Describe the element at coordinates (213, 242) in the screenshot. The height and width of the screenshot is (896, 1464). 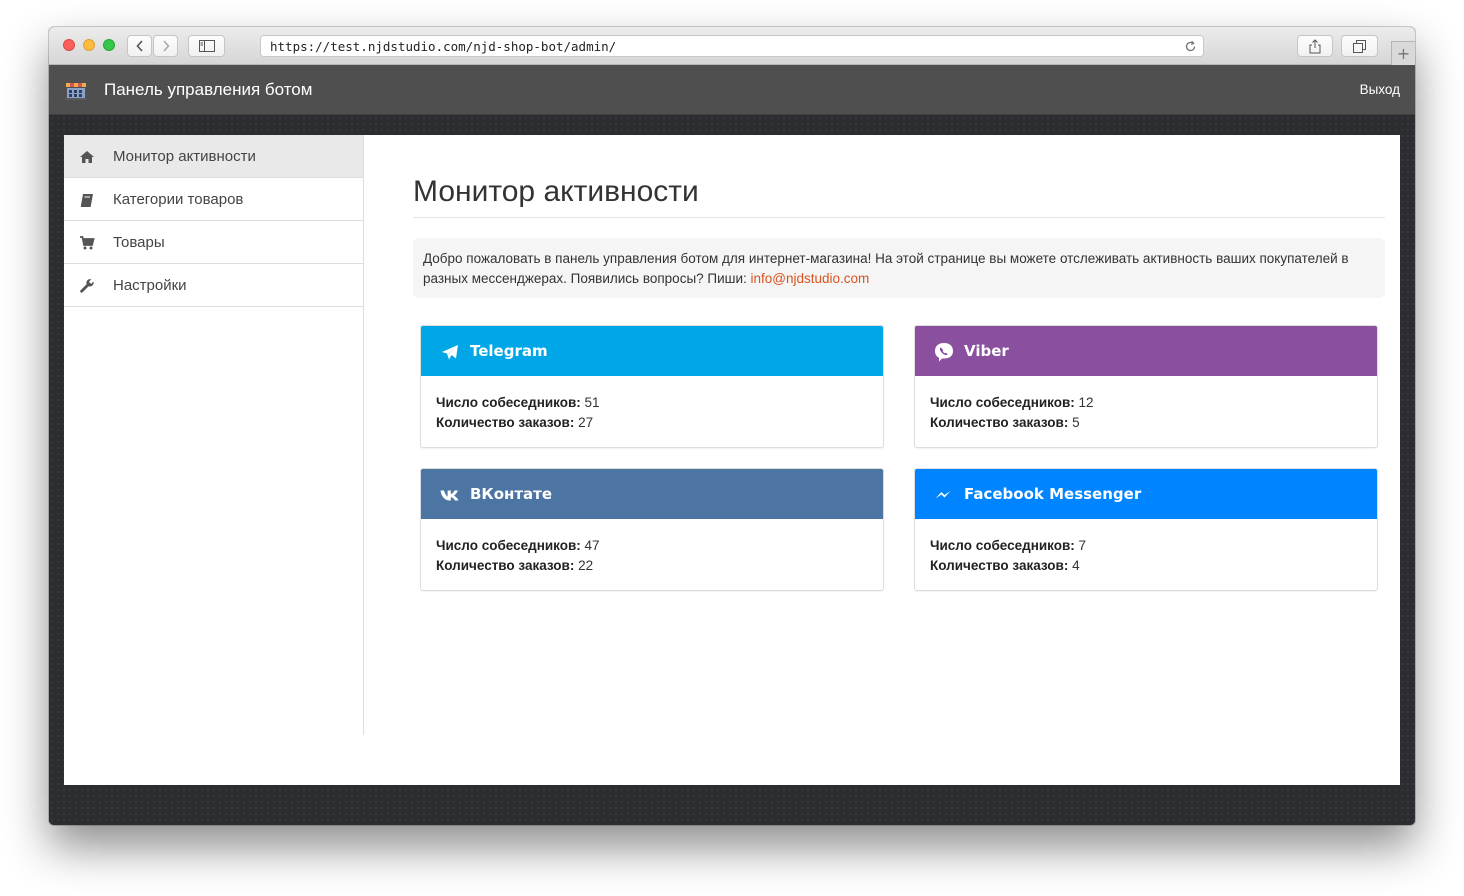
I see `sidebar-item-products: Товары` at that location.